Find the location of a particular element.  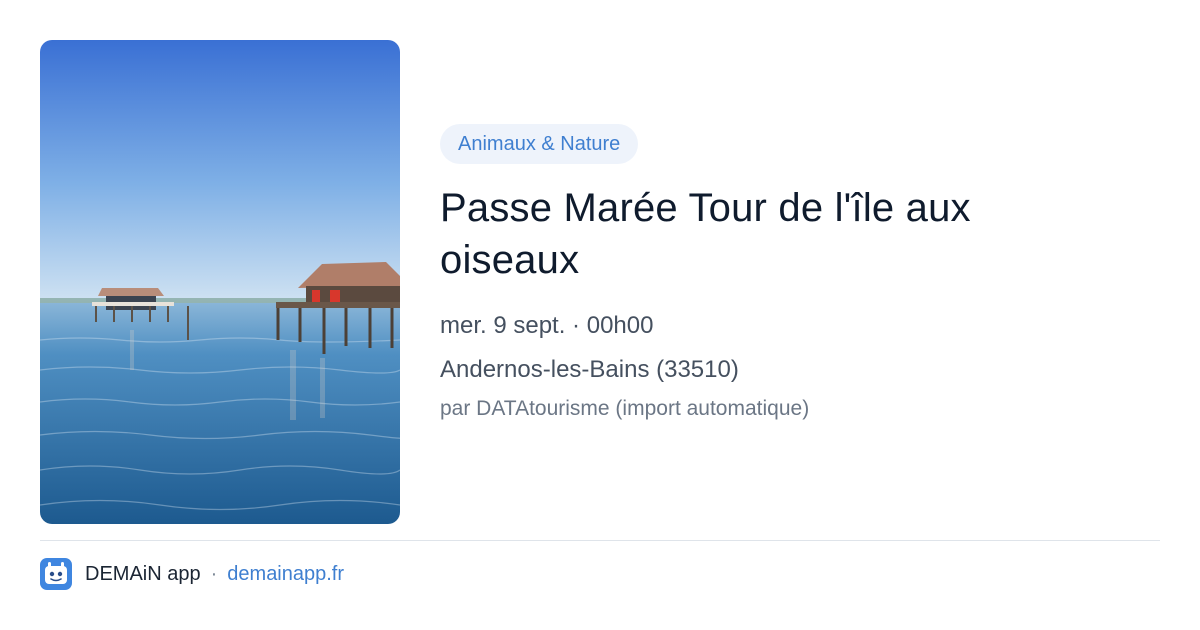

event-location: Andernos-les-Bains (33510) is located at coordinates (589, 369).